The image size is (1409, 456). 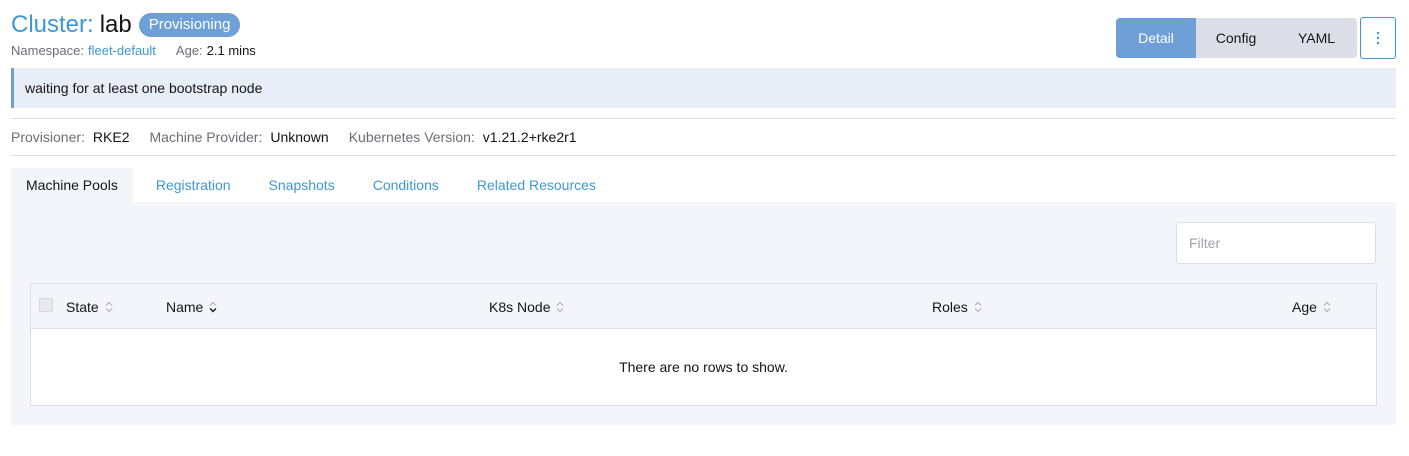 What do you see at coordinates (122, 50) in the screenshot?
I see `namespace-link: fleet-default` at bounding box center [122, 50].